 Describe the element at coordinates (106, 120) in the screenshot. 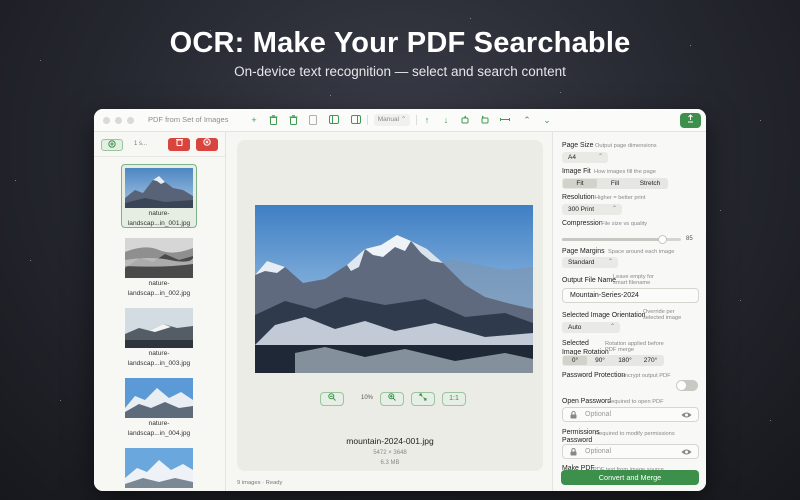

I see `close-window-button` at that location.